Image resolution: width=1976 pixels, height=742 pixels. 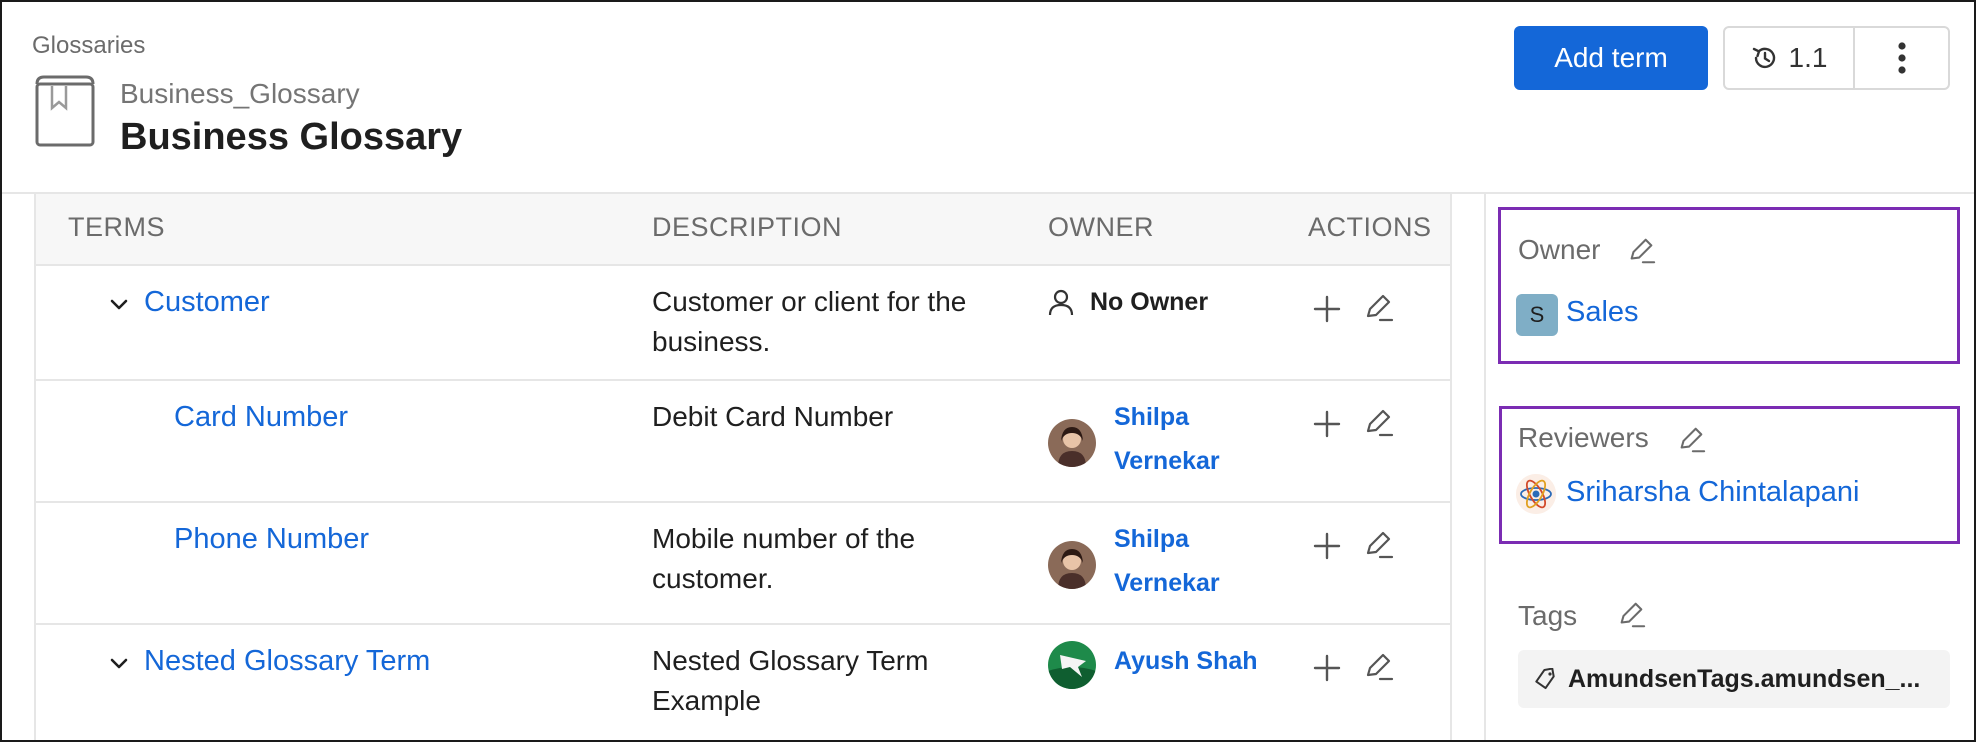 What do you see at coordinates (1370, 227) in the screenshot?
I see `column-header-actions: ACTIONS` at bounding box center [1370, 227].